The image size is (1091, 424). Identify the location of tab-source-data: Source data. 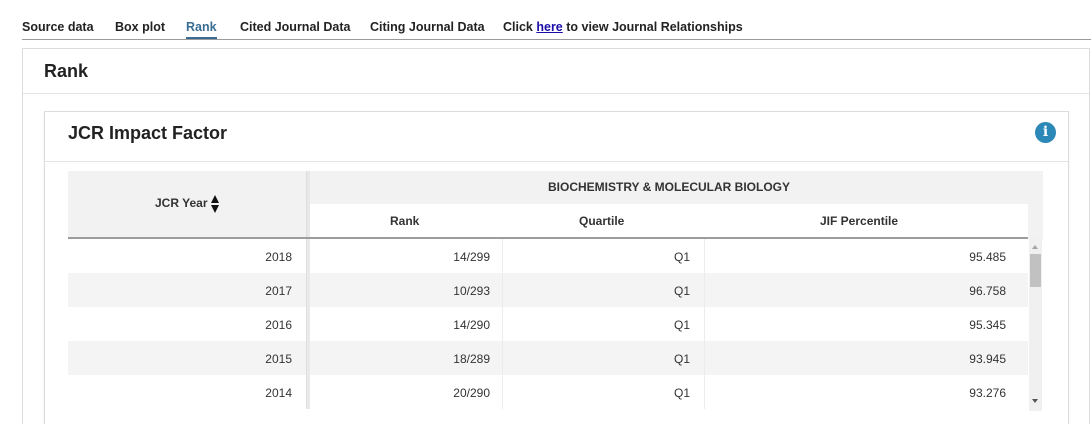
(58, 27).